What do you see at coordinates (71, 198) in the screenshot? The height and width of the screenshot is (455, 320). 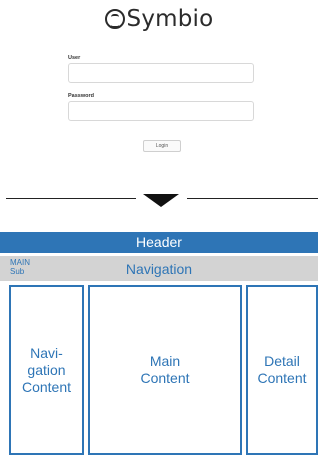 I see `divider-left` at bounding box center [71, 198].